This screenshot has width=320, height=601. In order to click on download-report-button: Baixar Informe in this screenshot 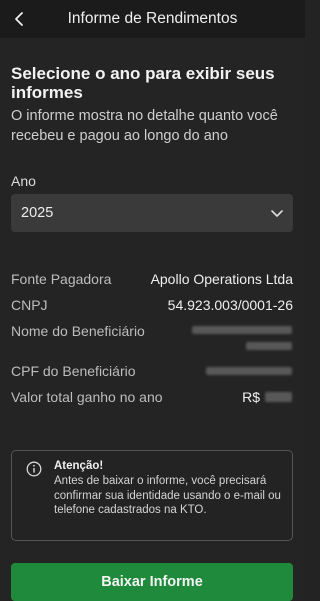, I will do `click(152, 582)`.